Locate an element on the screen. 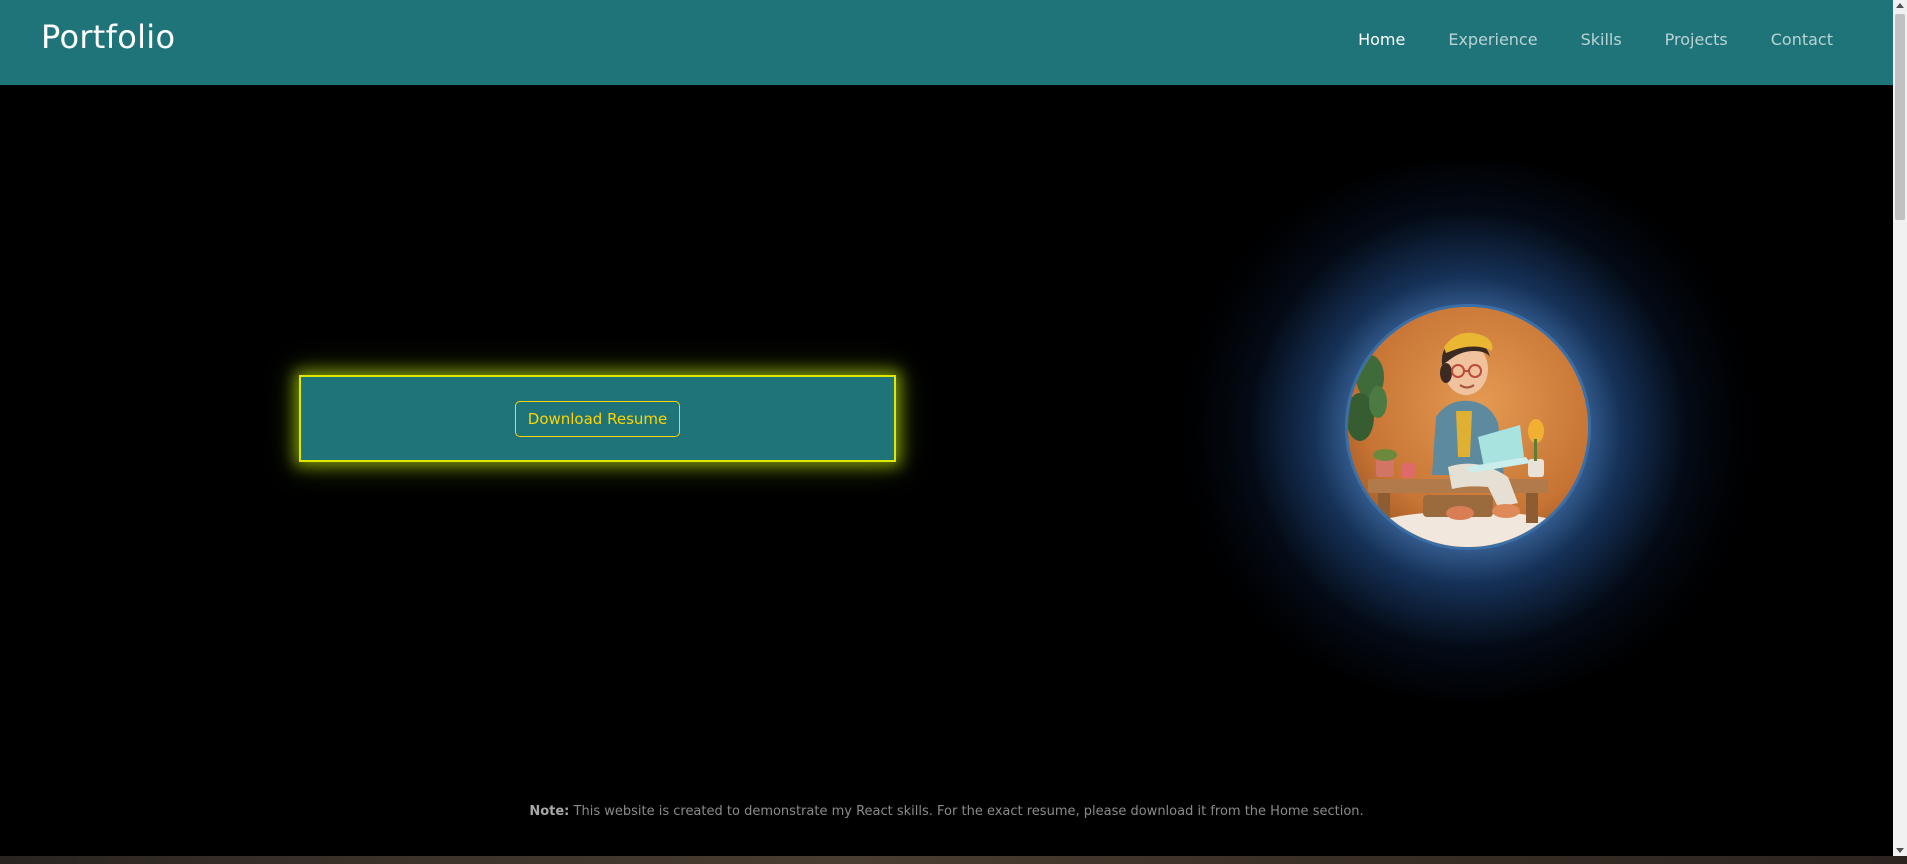 The width and height of the screenshot is (1907, 864). nav-link-experience: Experience is located at coordinates (1492, 39).